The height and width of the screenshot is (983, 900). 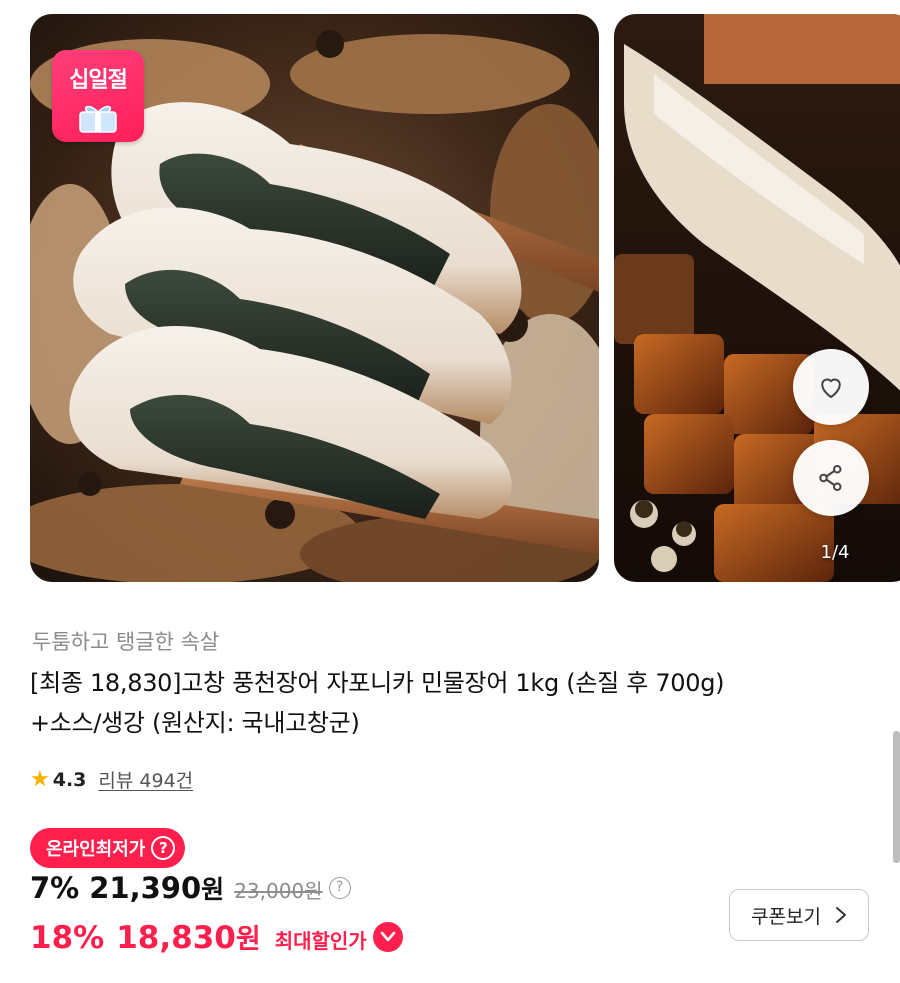 I want to click on image-counter: 1/4, so click(x=835, y=552).